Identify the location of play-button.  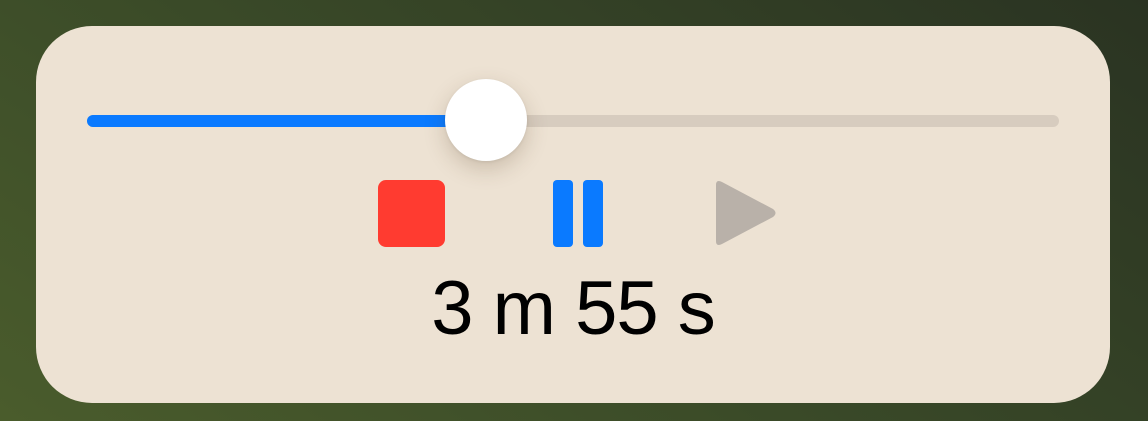
(746, 213).